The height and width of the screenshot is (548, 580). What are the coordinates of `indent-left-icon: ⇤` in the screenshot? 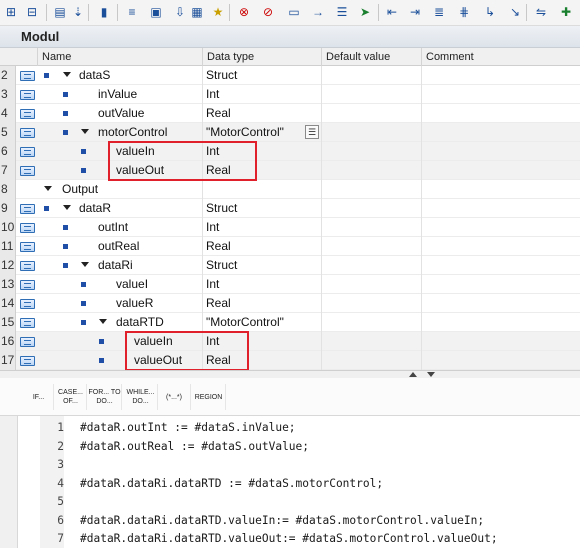 It's located at (392, 12).